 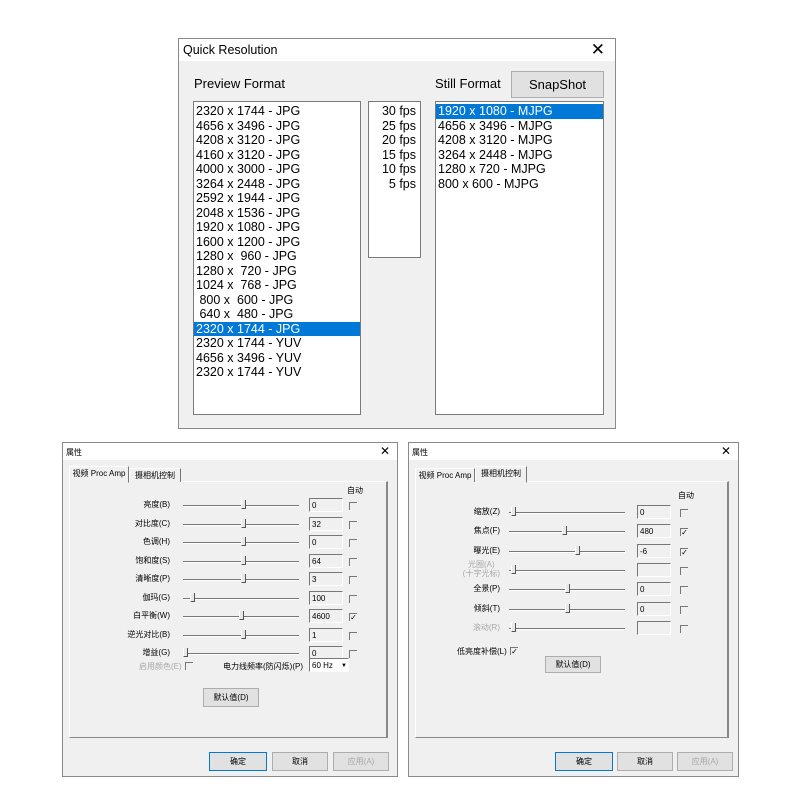 I want to click on preview-format-item: 4000 x 3000 - JPG, so click(x=277, y=169).